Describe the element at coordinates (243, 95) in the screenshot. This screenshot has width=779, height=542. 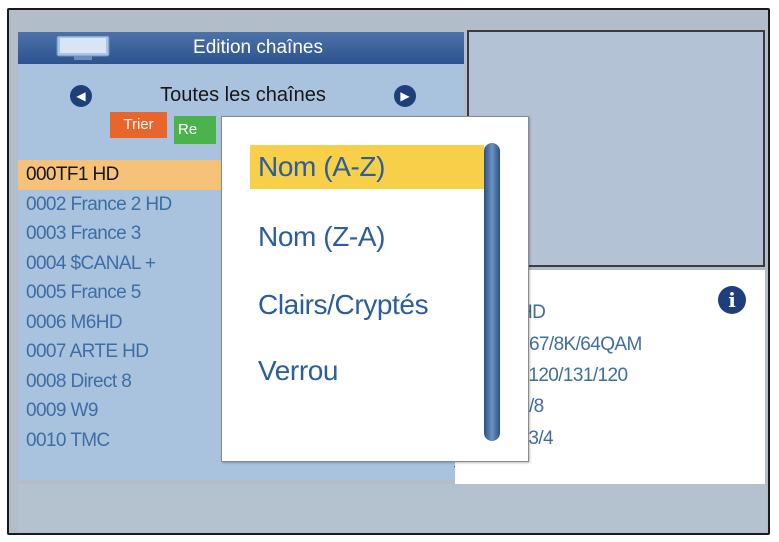
I see `channel-group-selector: Toutes les chaînes` at that location.